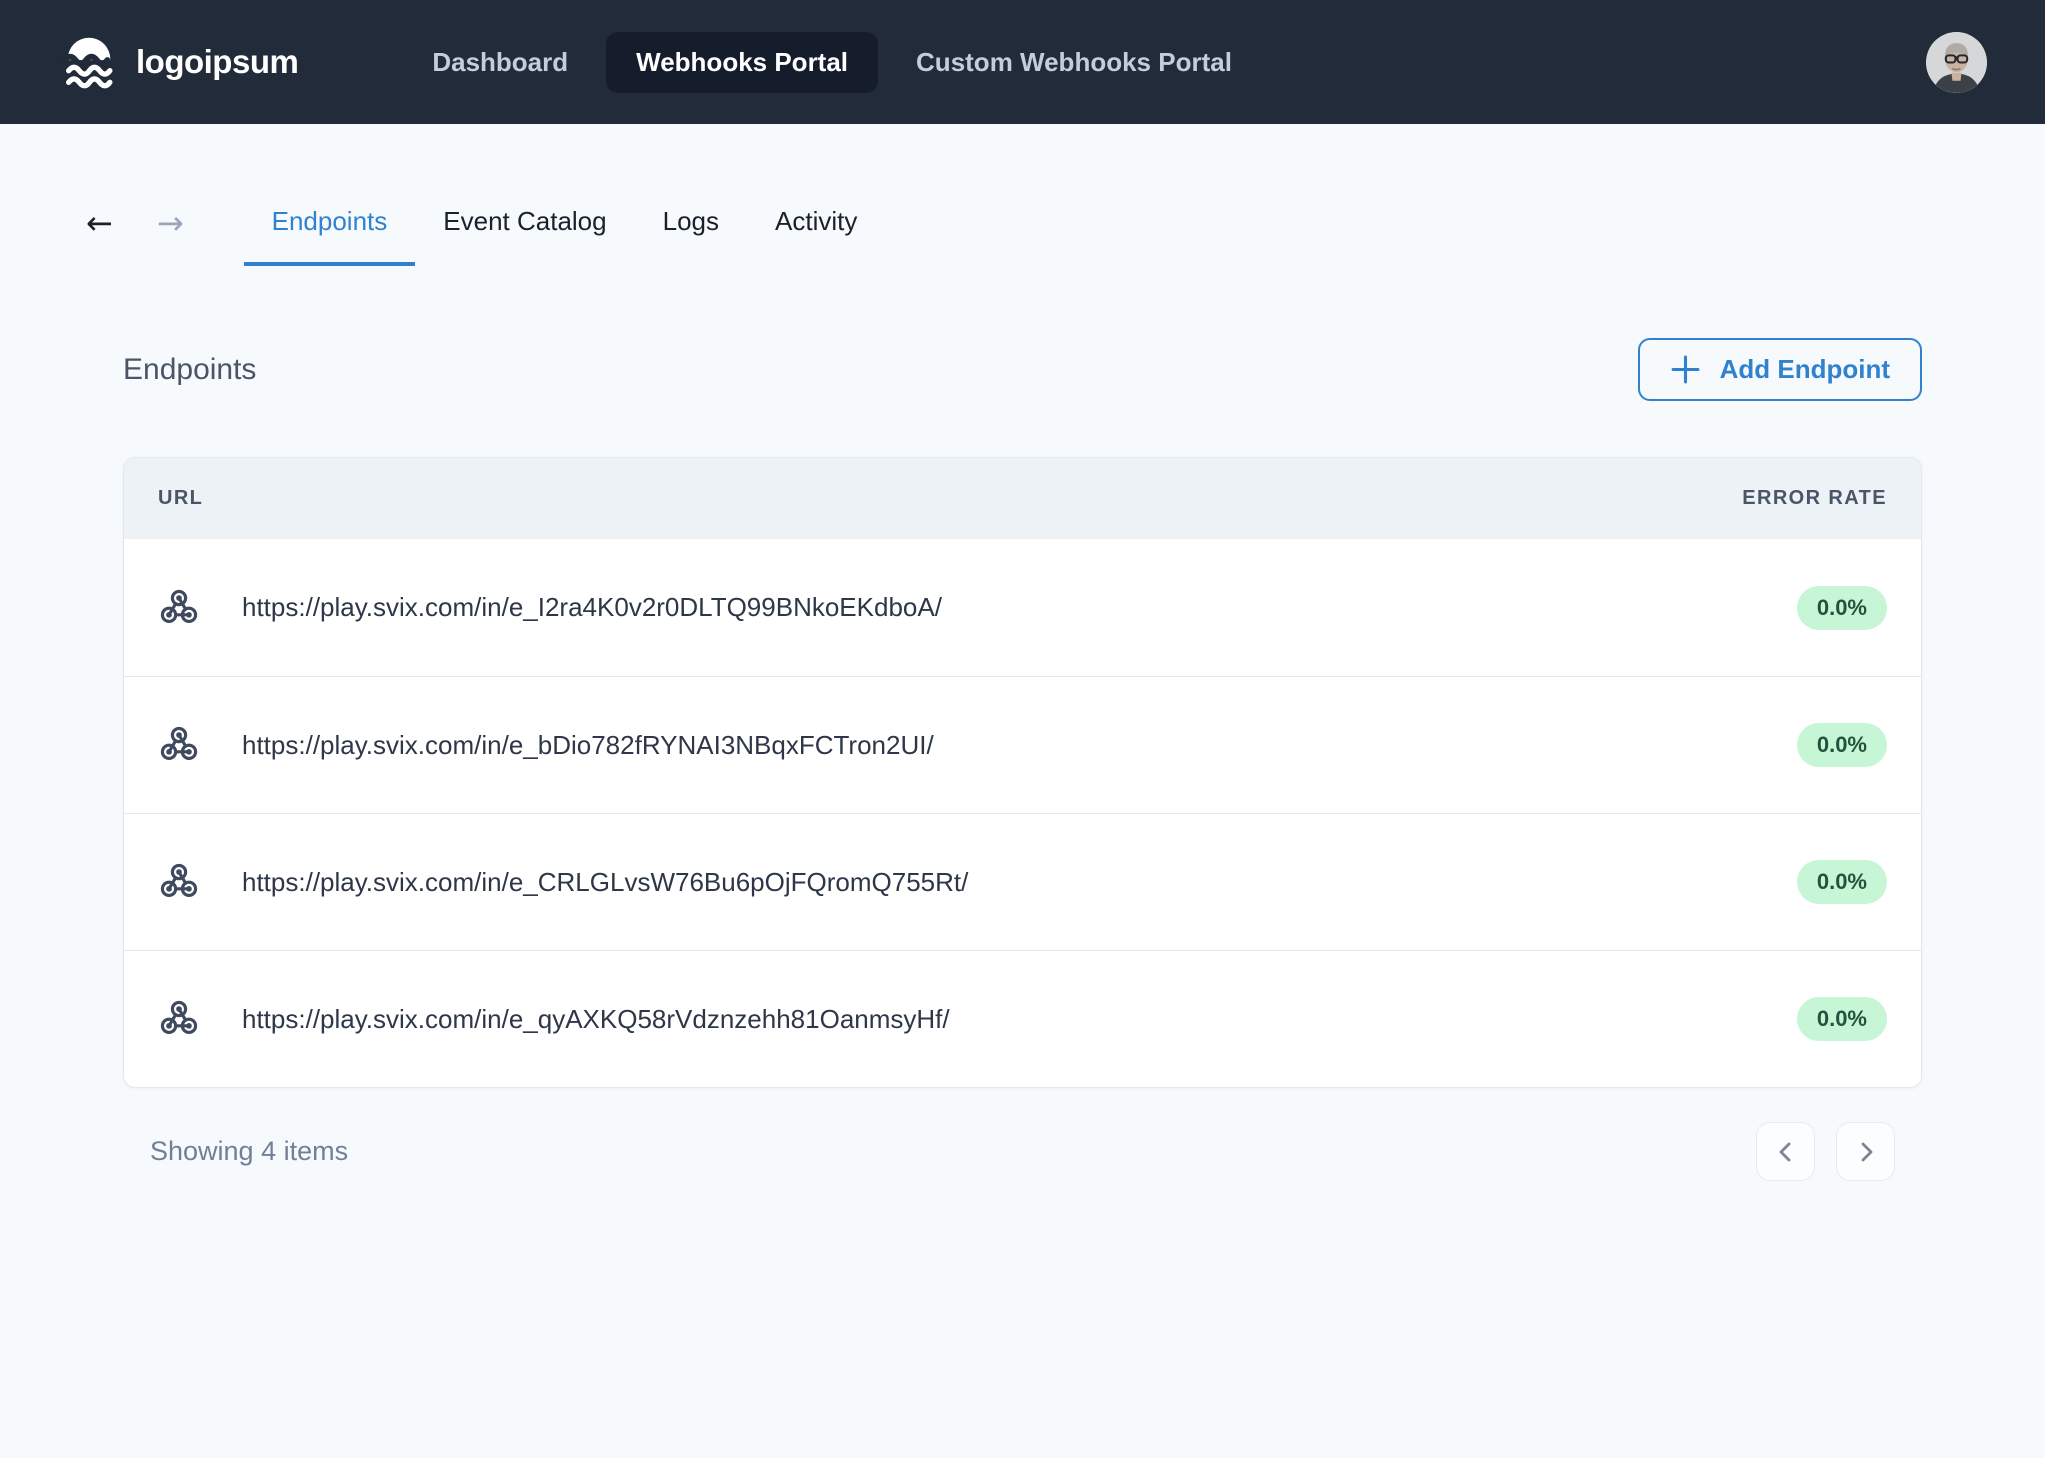  What do you see at coordinates (1804, 369) in the screenshot?
I see `add-endpoint-label: Add Endpoint` at bounding box center [1804, 369].